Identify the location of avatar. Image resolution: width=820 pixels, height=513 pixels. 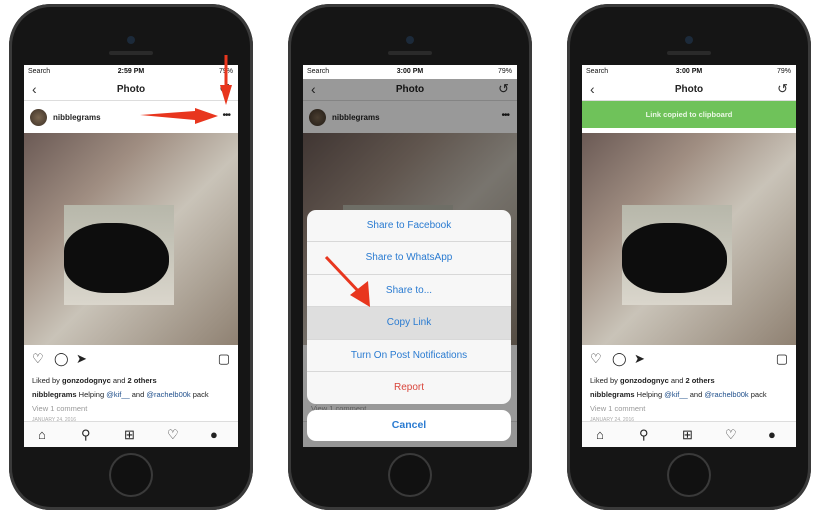
(38, 117).